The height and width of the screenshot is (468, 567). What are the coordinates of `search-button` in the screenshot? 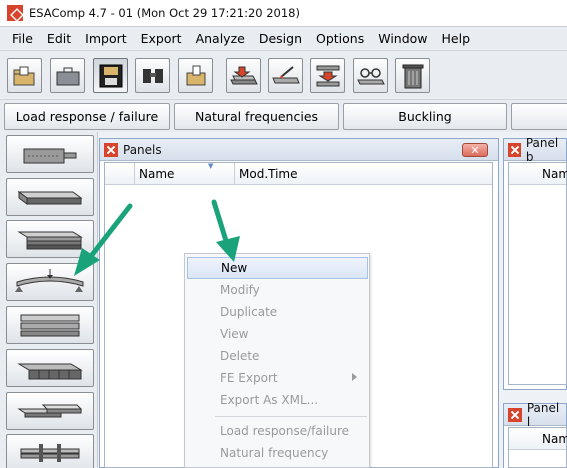 It's located at (152, 75).